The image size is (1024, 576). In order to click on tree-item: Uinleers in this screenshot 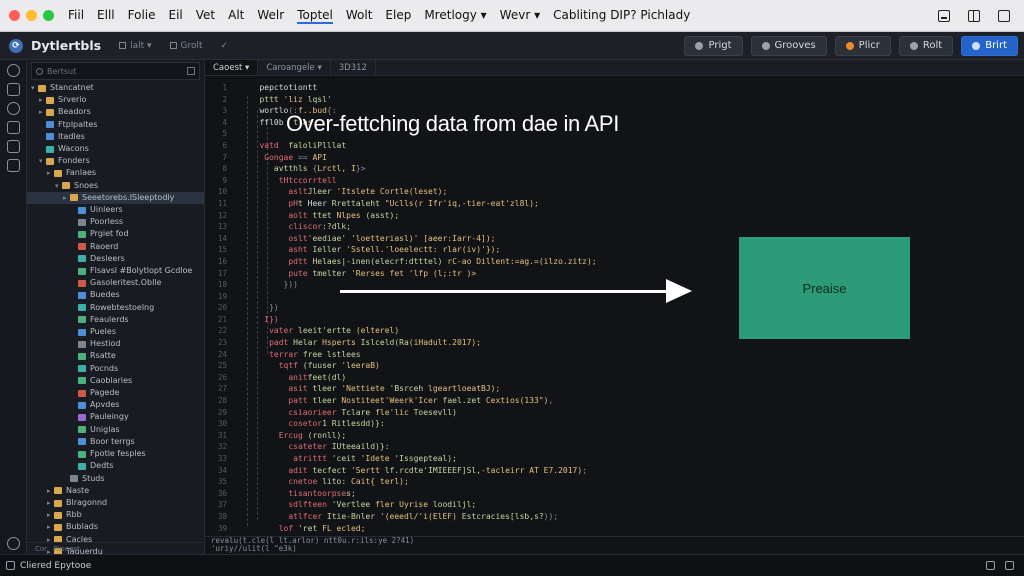, I will do `click(115, 210)`.